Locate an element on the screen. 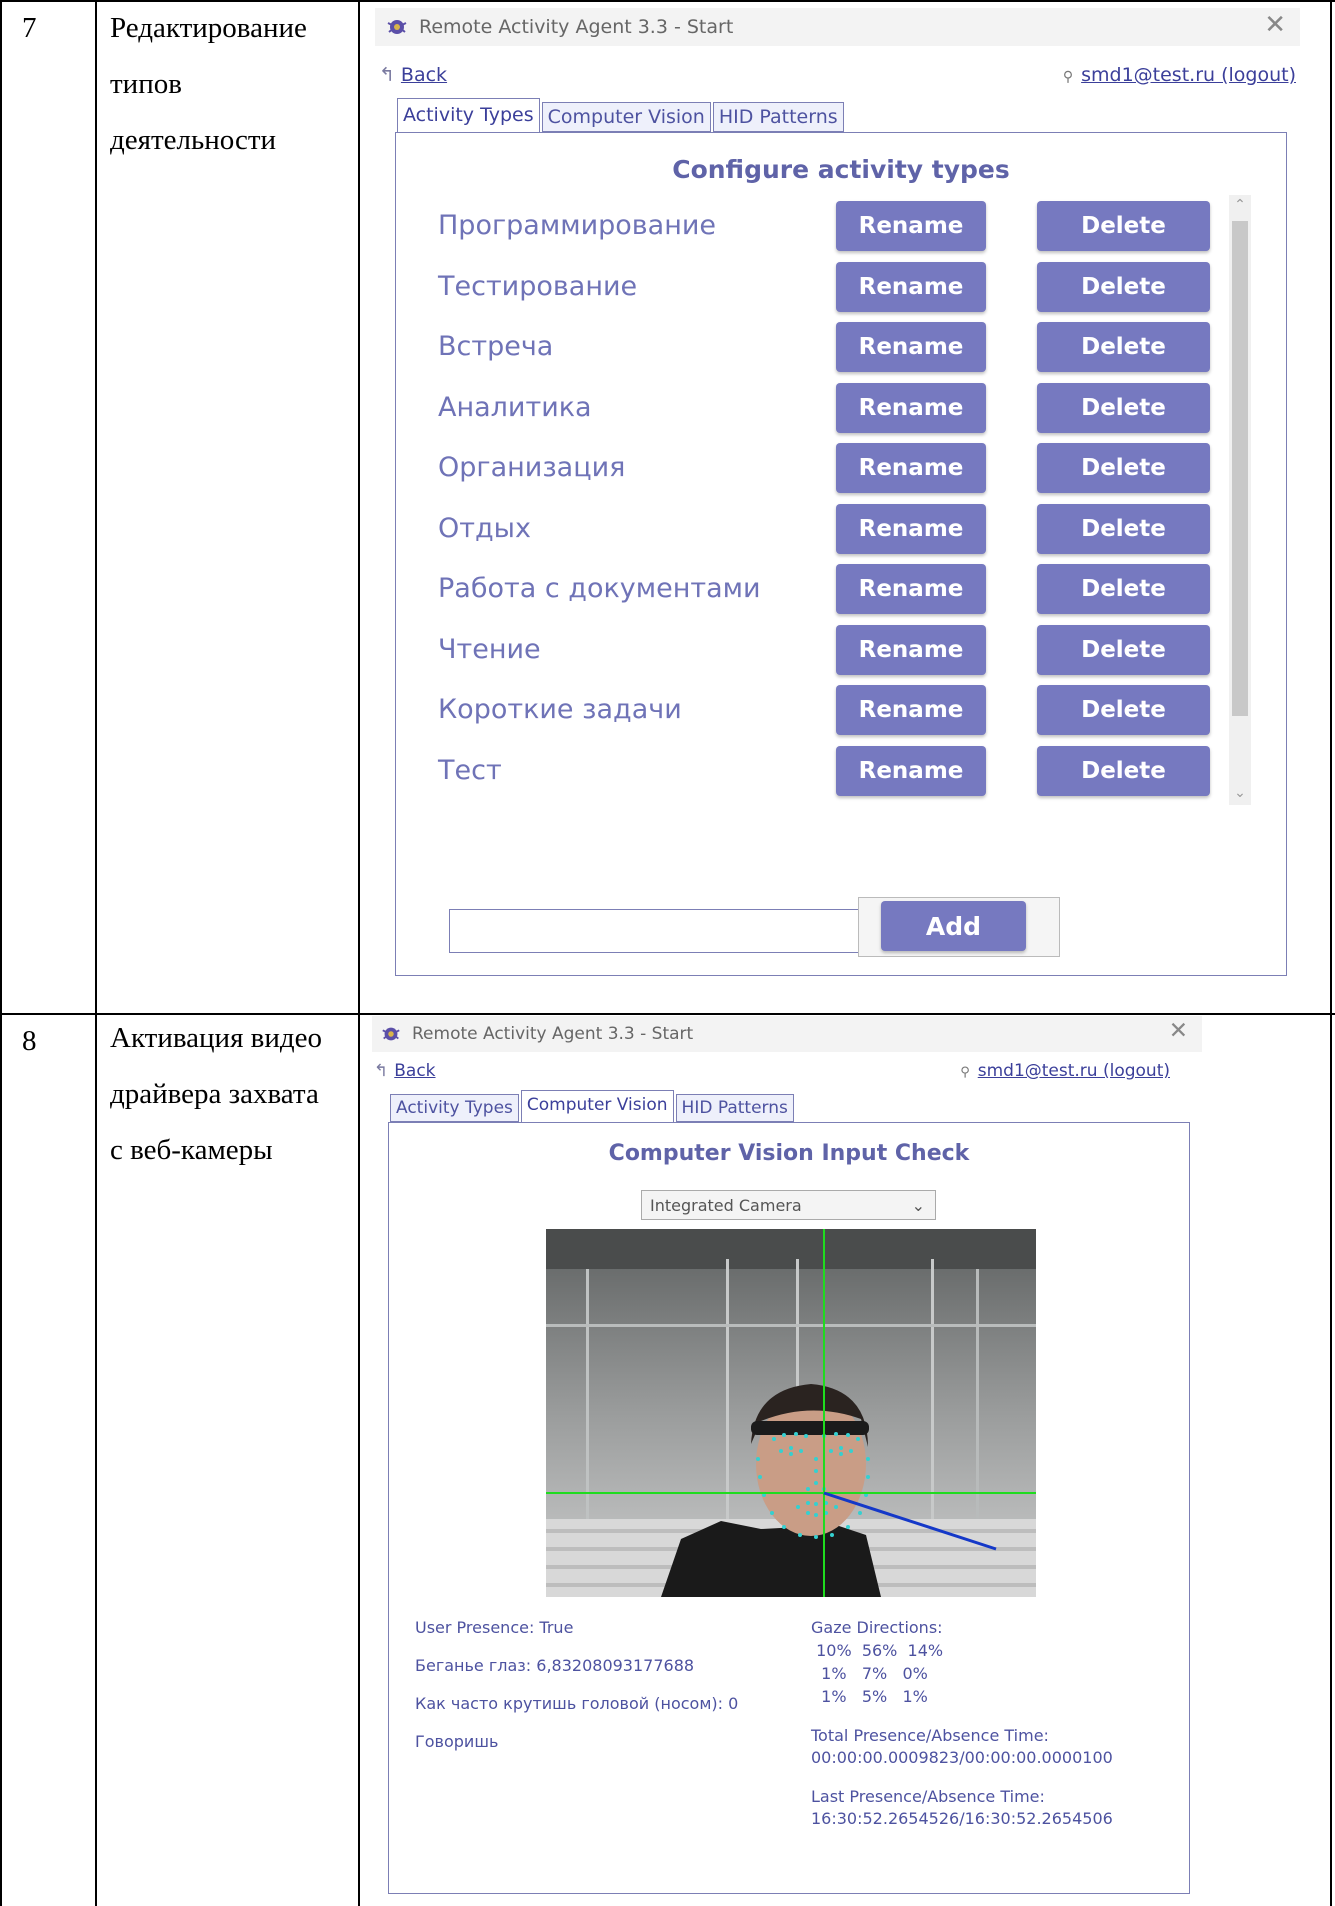  row-number: 8 is located at coordinates (29, 1041).